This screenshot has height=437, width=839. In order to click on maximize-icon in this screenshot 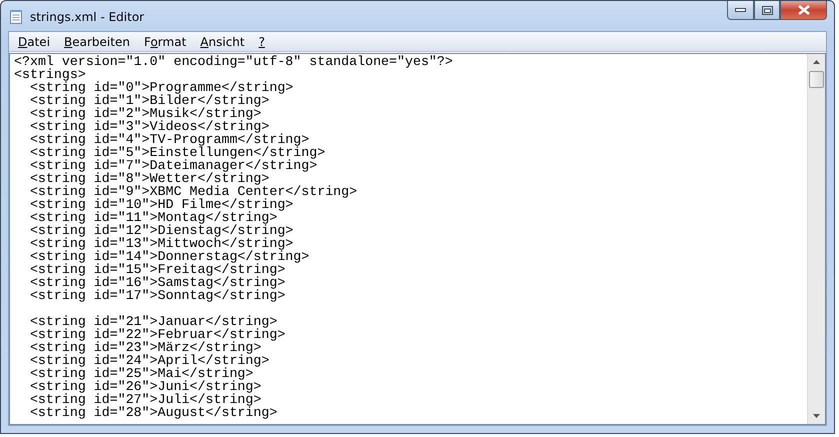, I will do `click(767, 10)`.